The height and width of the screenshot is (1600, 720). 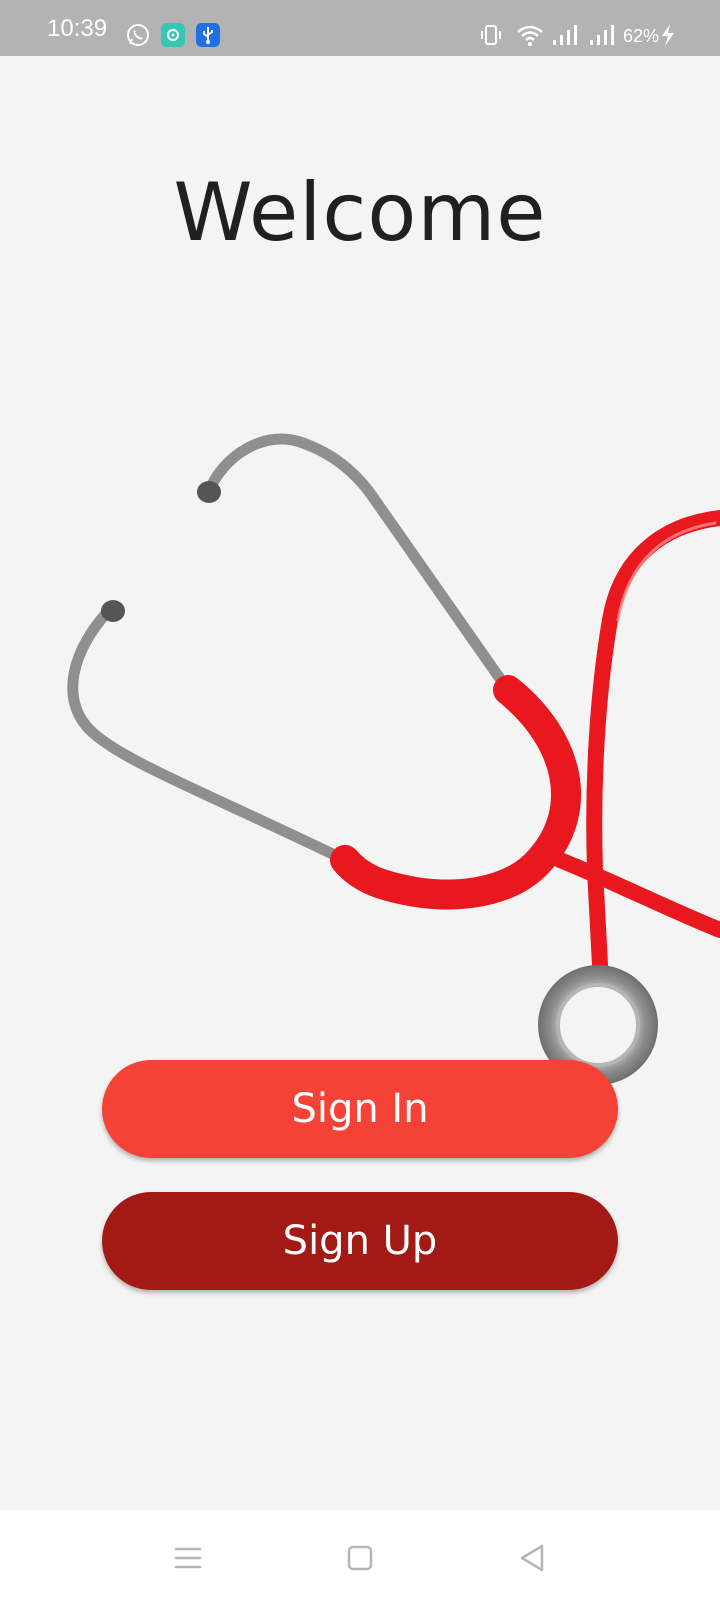 What do you see at coordinates (360, 1241) in the screenshot?
I see `sign-up-button: Sign Up` at bounding box center [360, 1241].